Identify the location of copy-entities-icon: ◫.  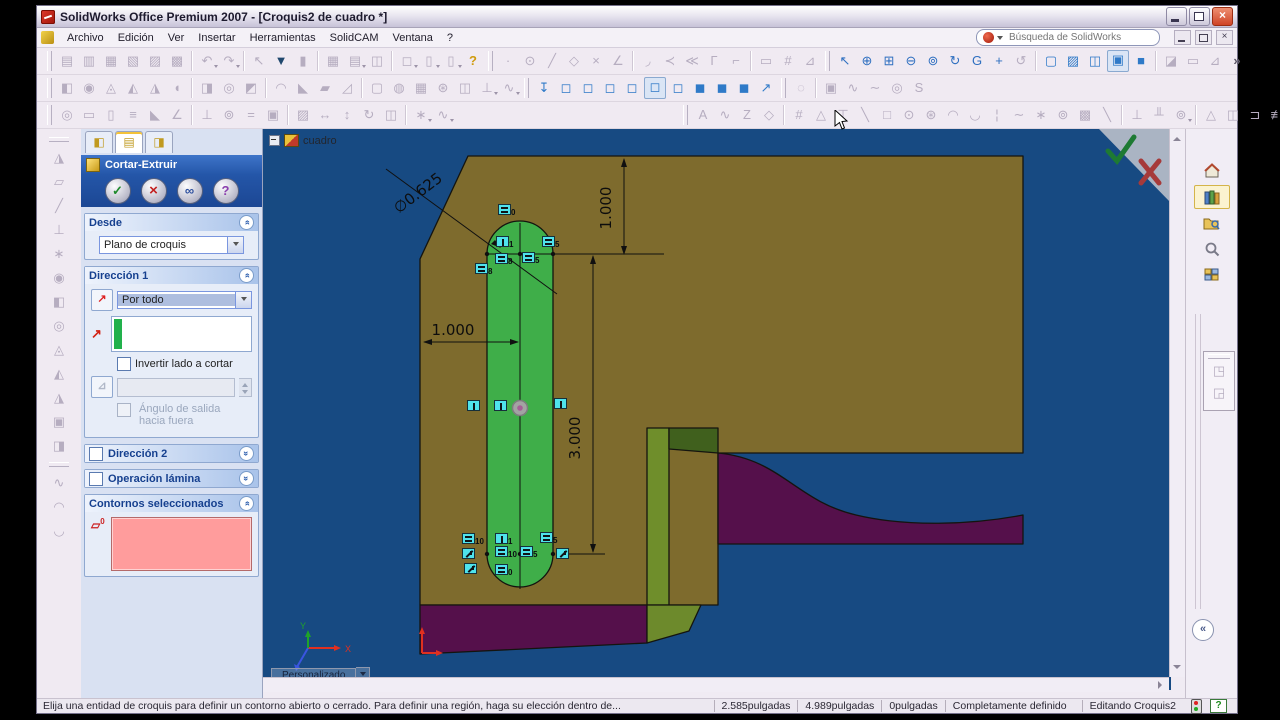
(391, 115).